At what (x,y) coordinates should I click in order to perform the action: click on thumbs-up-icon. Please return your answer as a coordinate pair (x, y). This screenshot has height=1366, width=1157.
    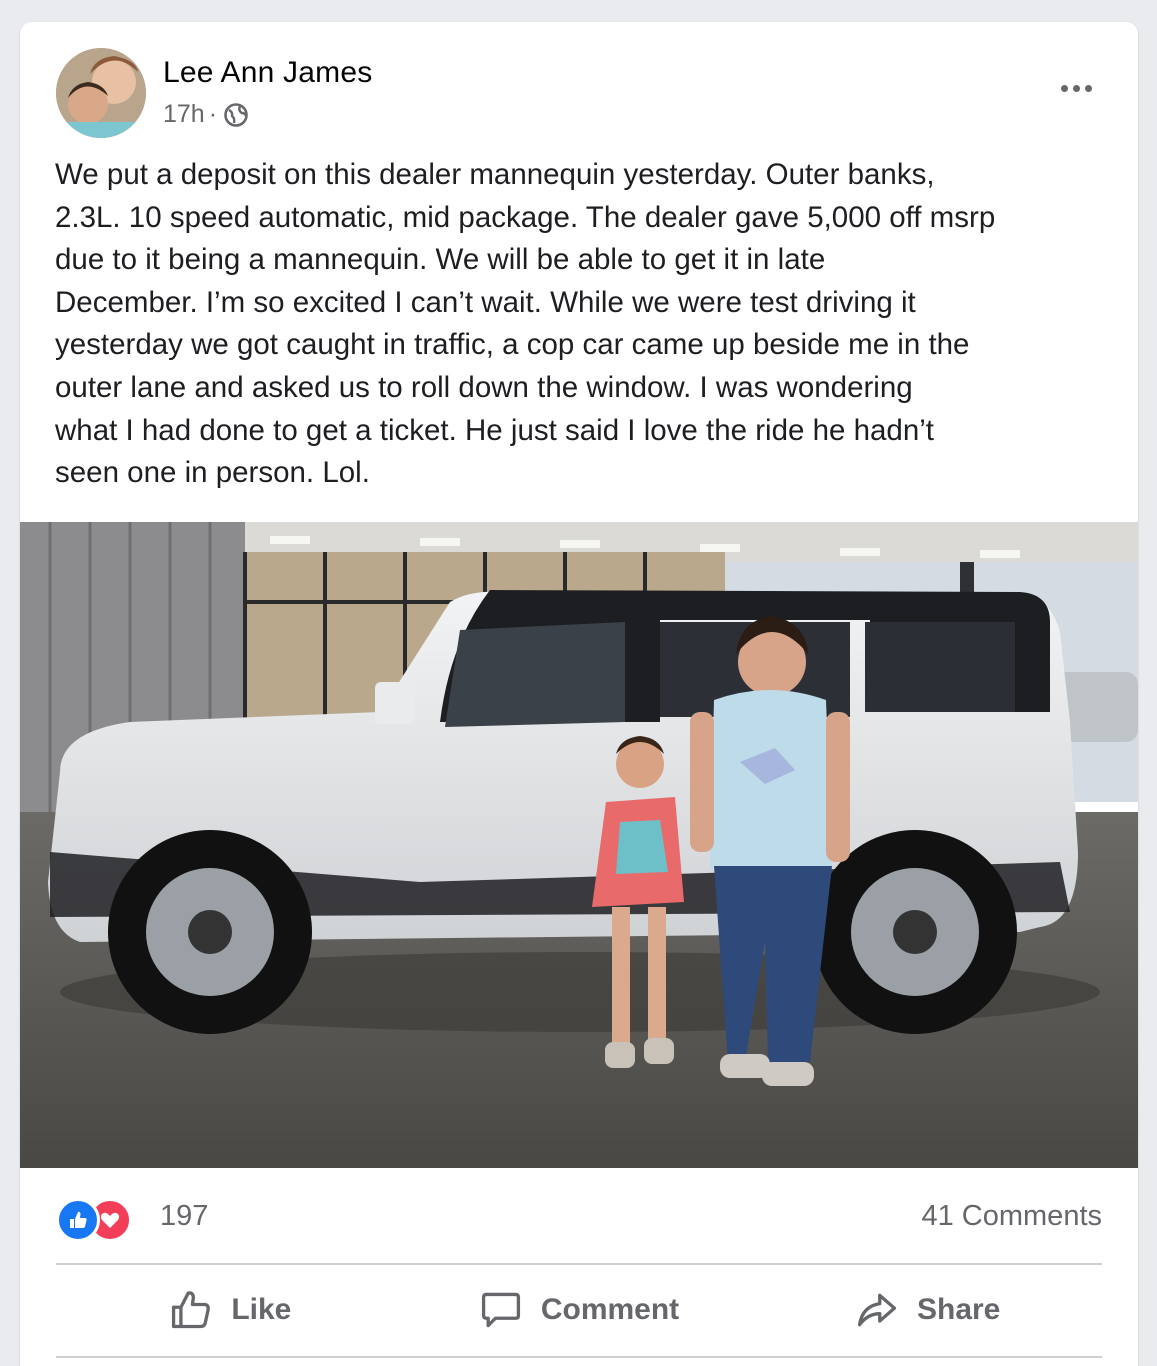
    Looking at the image, I should click on (191, 1310).